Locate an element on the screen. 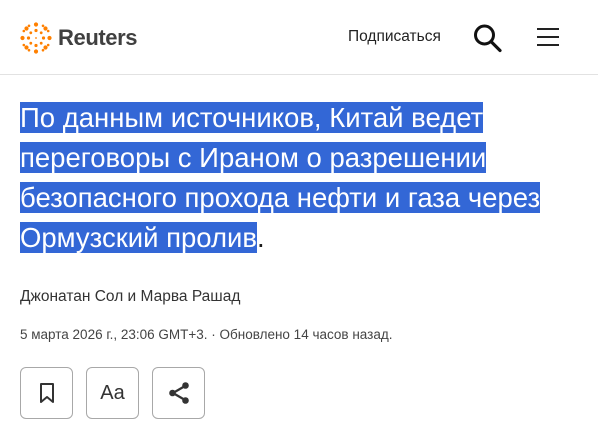 Image resolution: width=598 pixels, height=442 pixels. article-authors: Джонатан Сол и Марва Рашад is located at coordinates (130, 297).